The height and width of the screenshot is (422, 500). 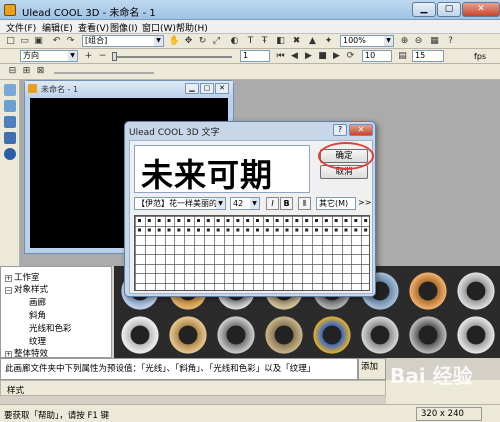 What do you see at coordinates (57, 27) in the screenshot?
I see `menu-edit: 编辑(E)` at bounding box center [57, 27].